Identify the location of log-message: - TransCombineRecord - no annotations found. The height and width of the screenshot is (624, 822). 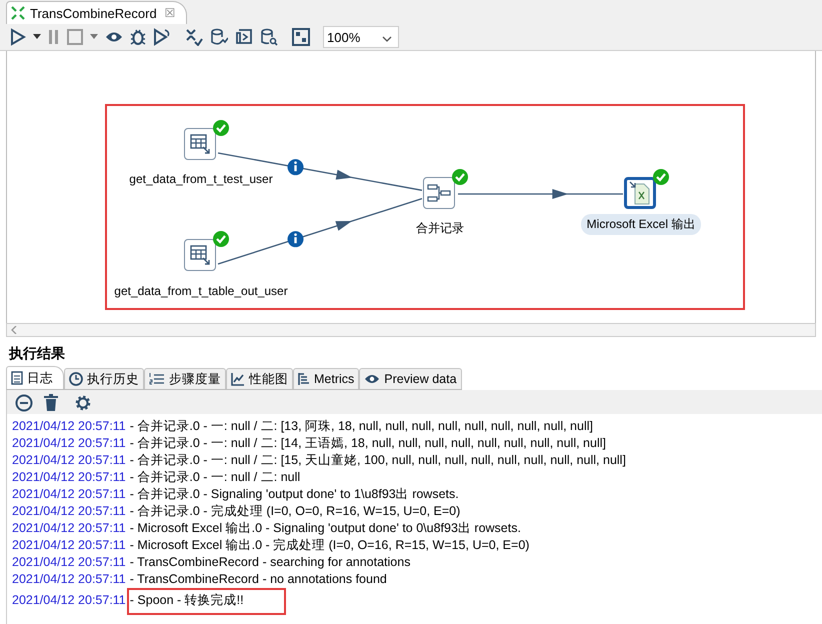
(258, 579).